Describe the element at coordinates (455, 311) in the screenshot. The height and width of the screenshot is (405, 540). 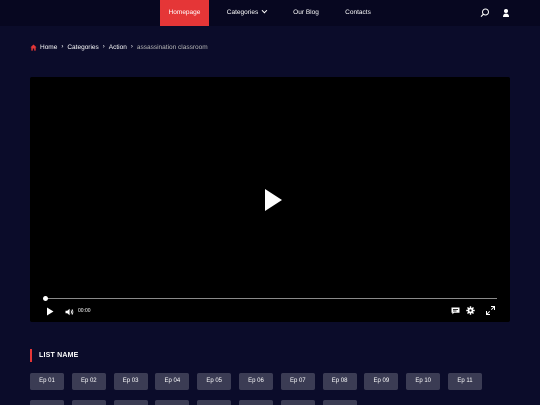
I see `captions-icon` at that location.